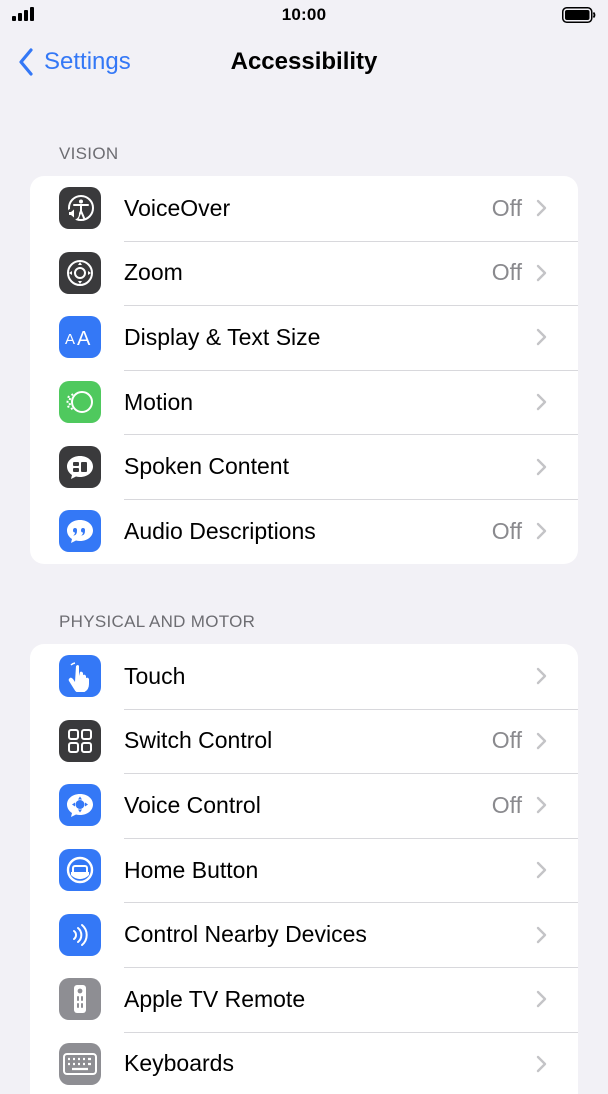  I want to click on nearby-devices-icon, so click(80, 934).